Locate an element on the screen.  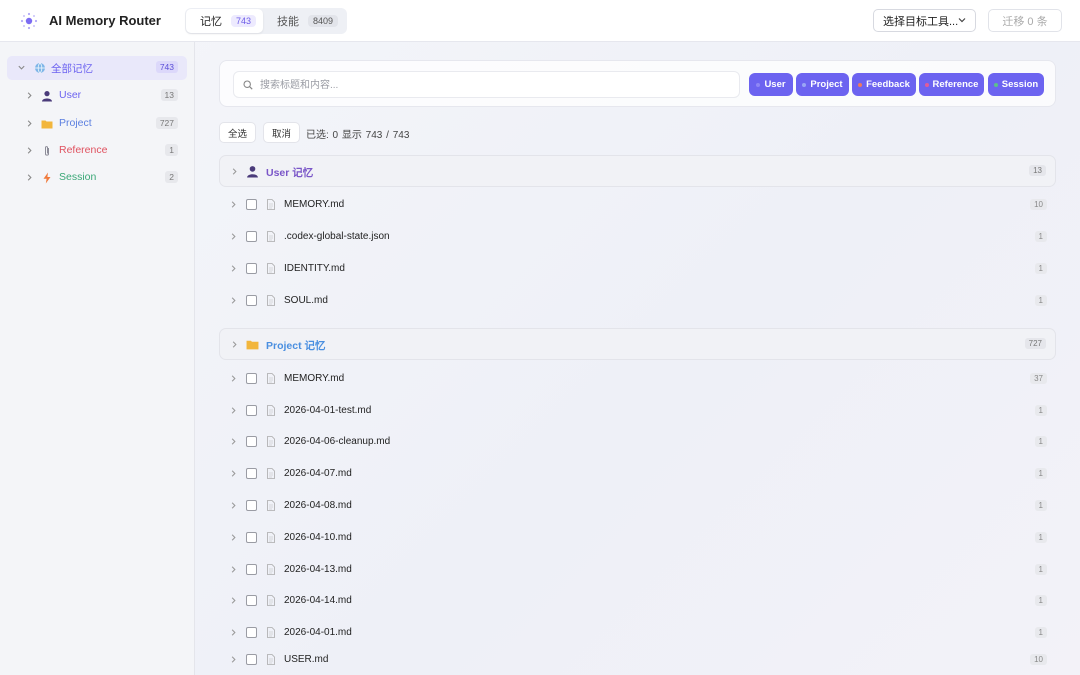
filter-reference-button: Reference is located at coordinates (951, 84).